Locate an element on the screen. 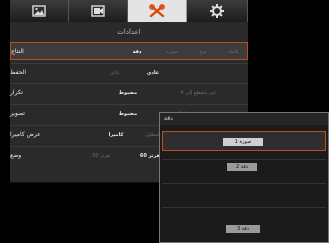 The width and height of the screenshot is (329, 243). option: نوع is located at coordinates (203, 52).